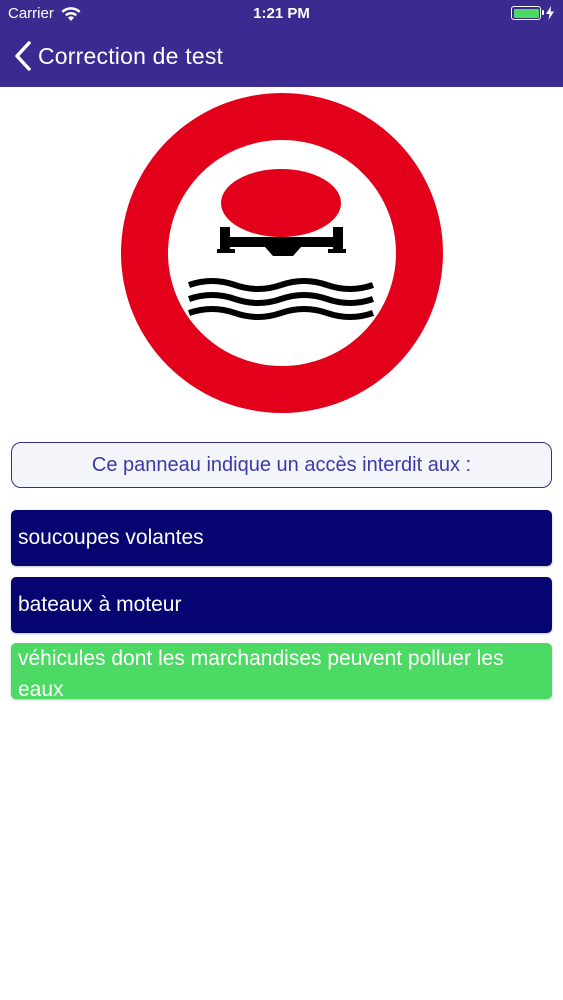  Describe the element at coordinates (23, 56) in the screenshot. I see `chevron-left-icon` at that location.